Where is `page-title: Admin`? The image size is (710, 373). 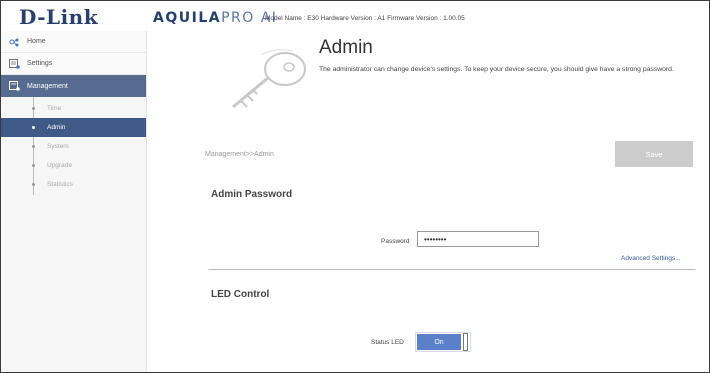
page-title: Admin is located at coordinates (346, 47).